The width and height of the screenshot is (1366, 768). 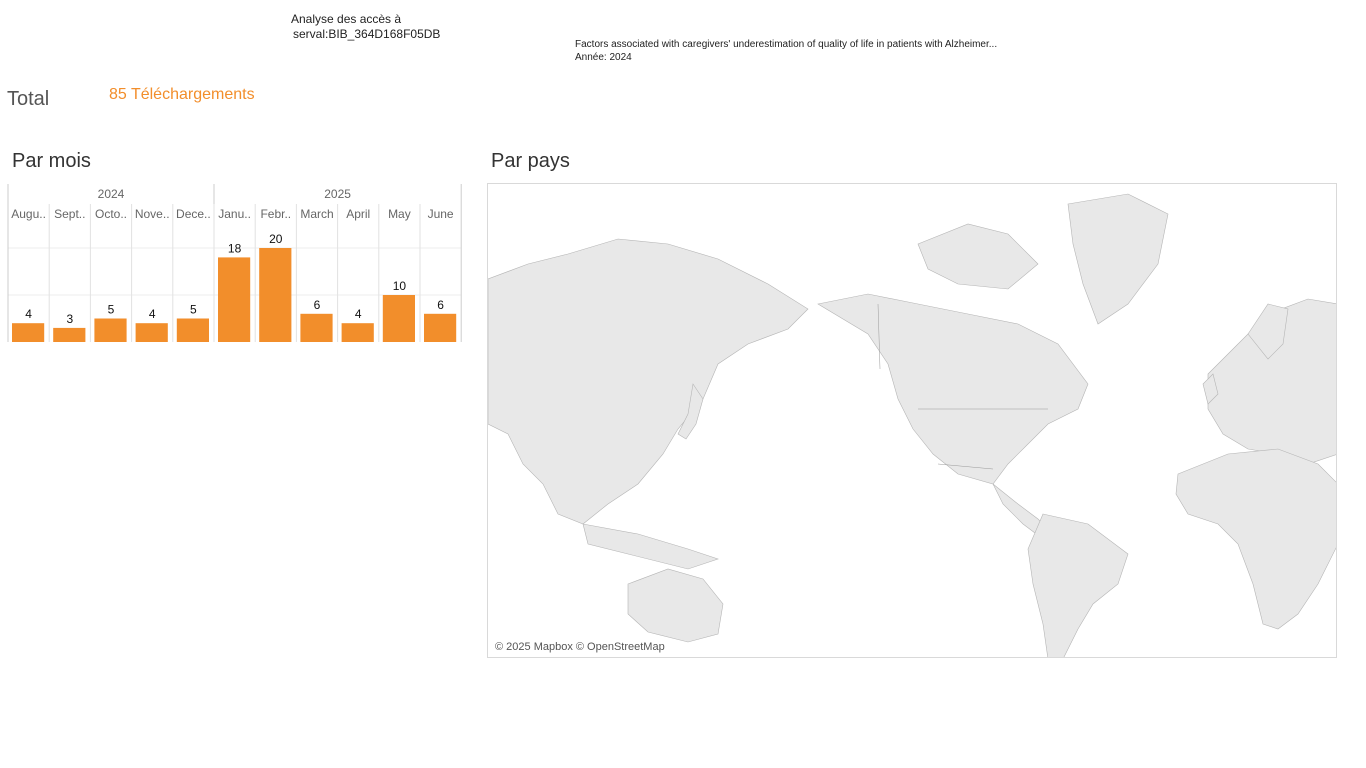 I want to click on month-label: June, so click(x=441, y=214).